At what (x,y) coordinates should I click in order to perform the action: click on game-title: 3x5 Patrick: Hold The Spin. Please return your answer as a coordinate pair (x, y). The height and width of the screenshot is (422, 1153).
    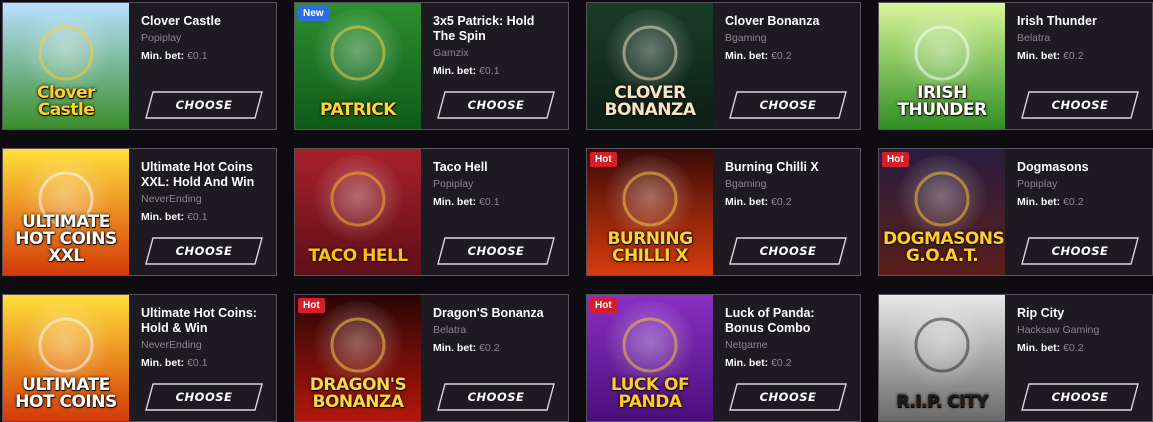
    Looking at the image, I should click on (495, 29).